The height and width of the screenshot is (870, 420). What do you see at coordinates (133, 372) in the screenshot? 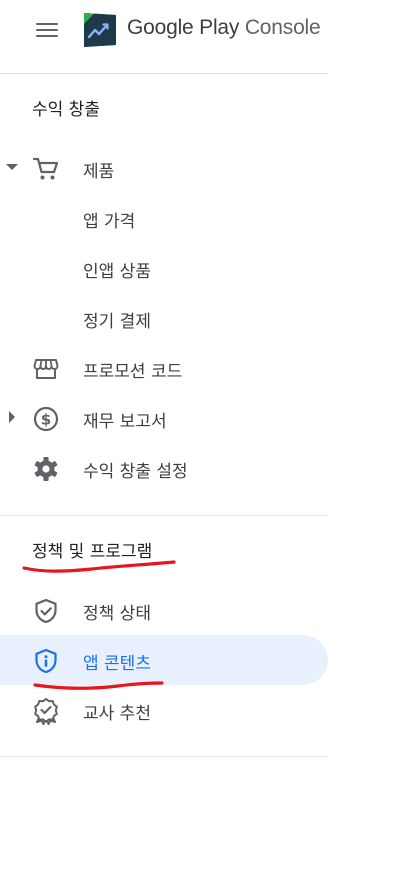
I see `nav-label: 프로모션 코드` at bounding box center [133, 372].